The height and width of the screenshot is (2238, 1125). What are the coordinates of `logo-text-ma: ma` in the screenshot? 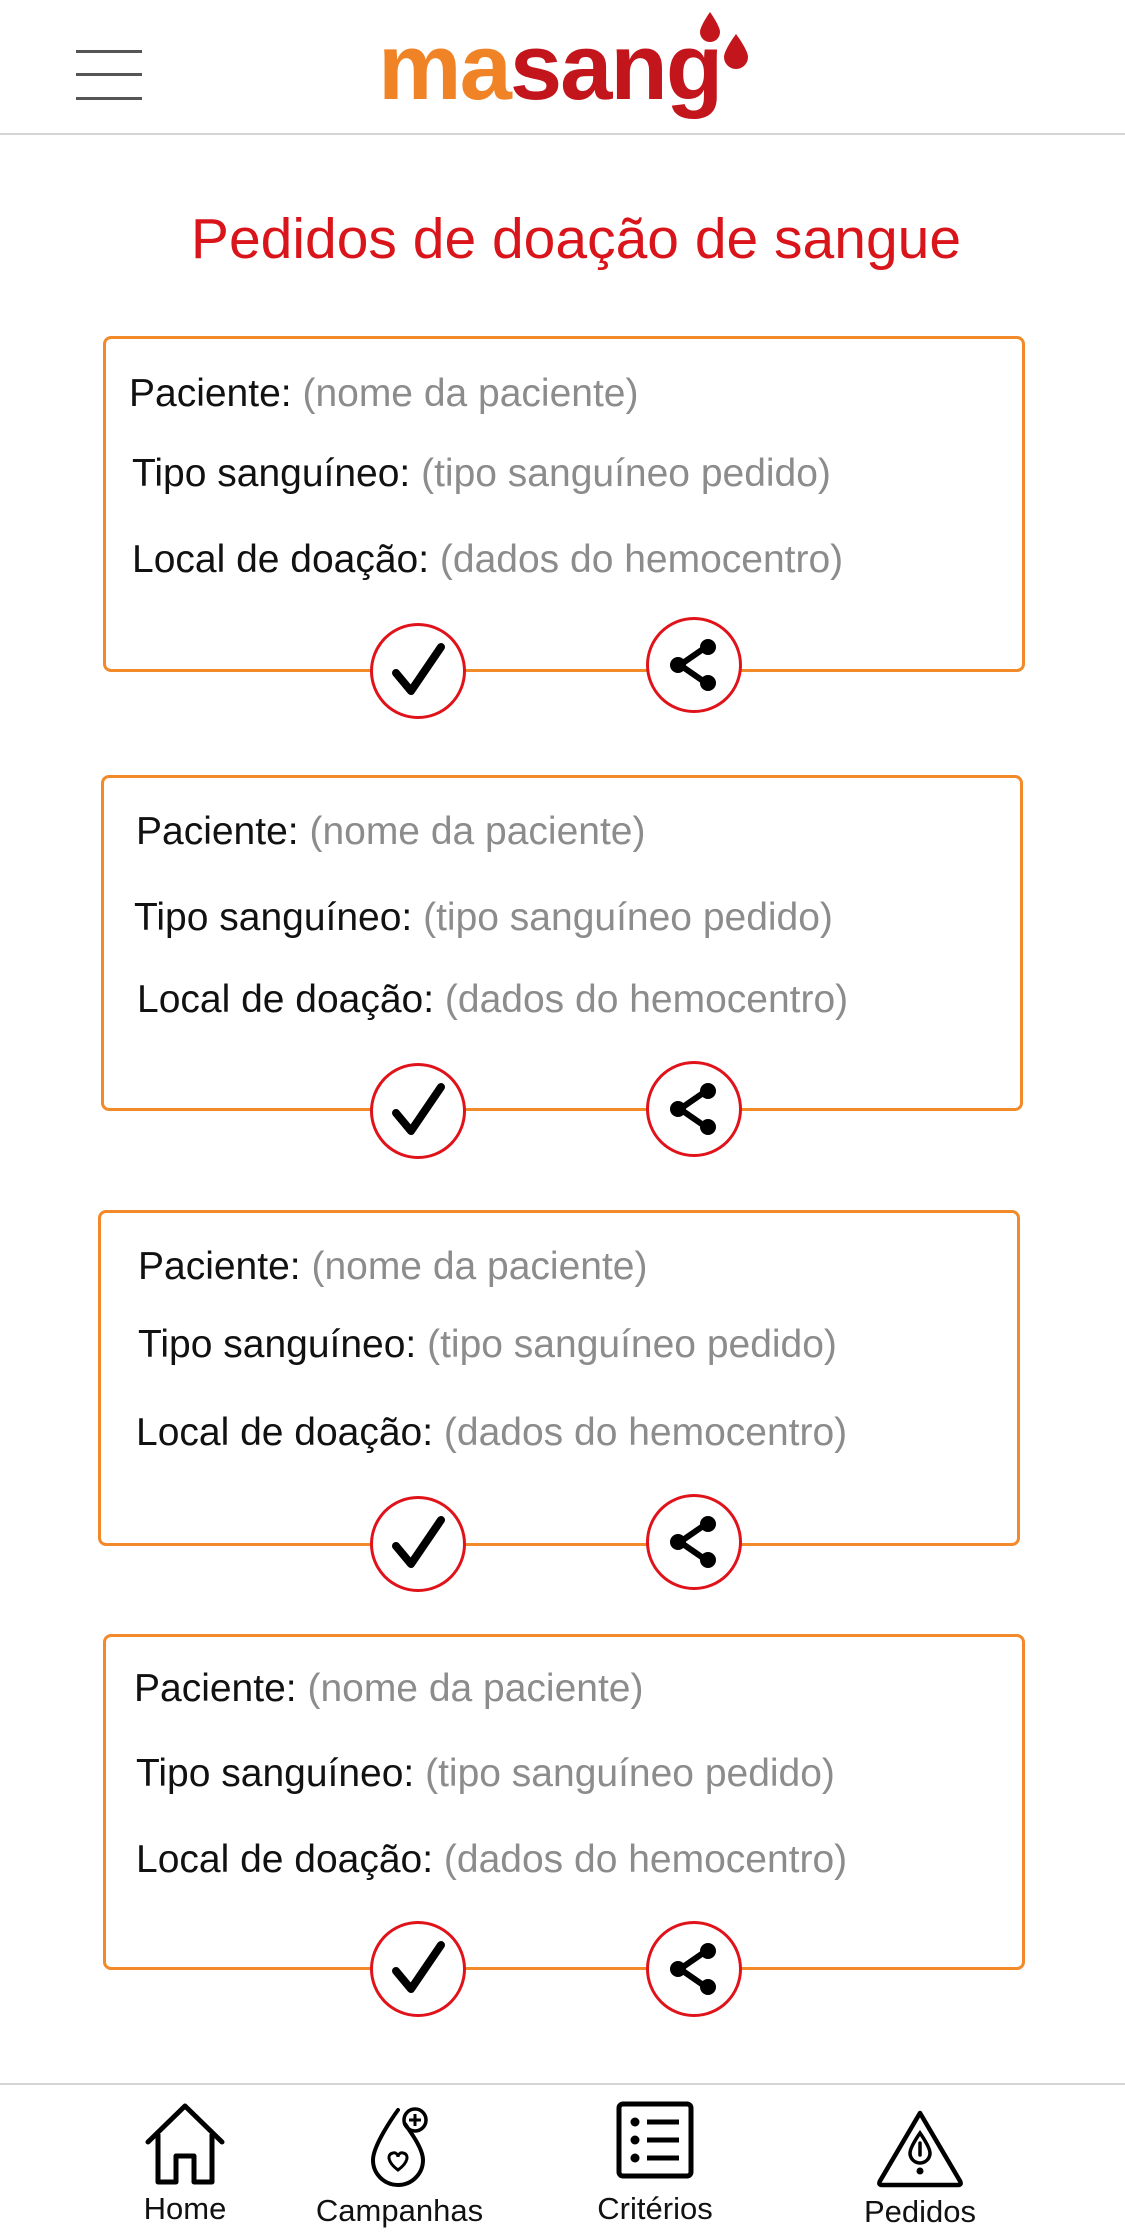 It's located at (445, 66).